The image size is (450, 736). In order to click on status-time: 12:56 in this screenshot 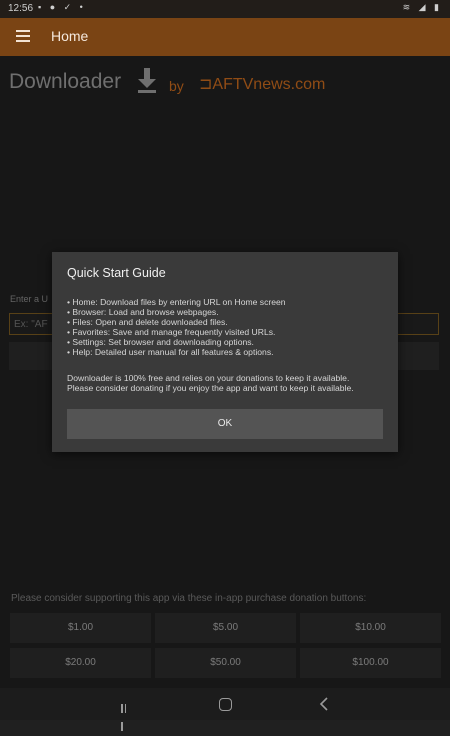, I will do `click(21, 8)`.